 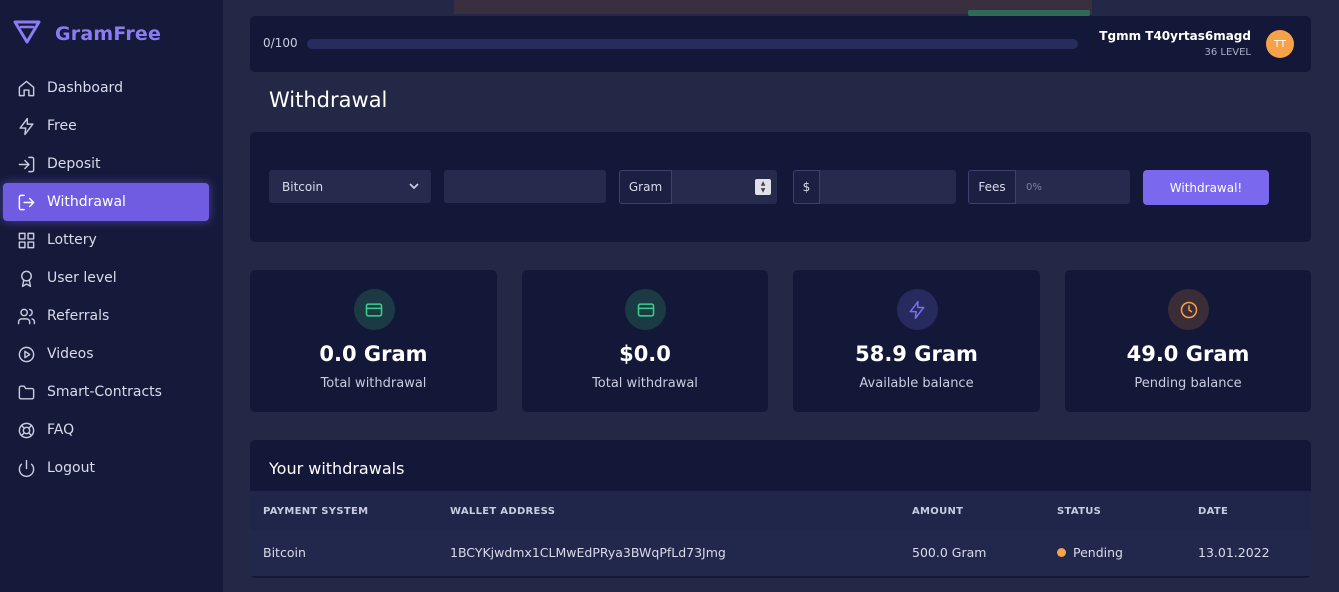 I want to click on stat-value: 58.9 Gram, so click(x=916, y=354).